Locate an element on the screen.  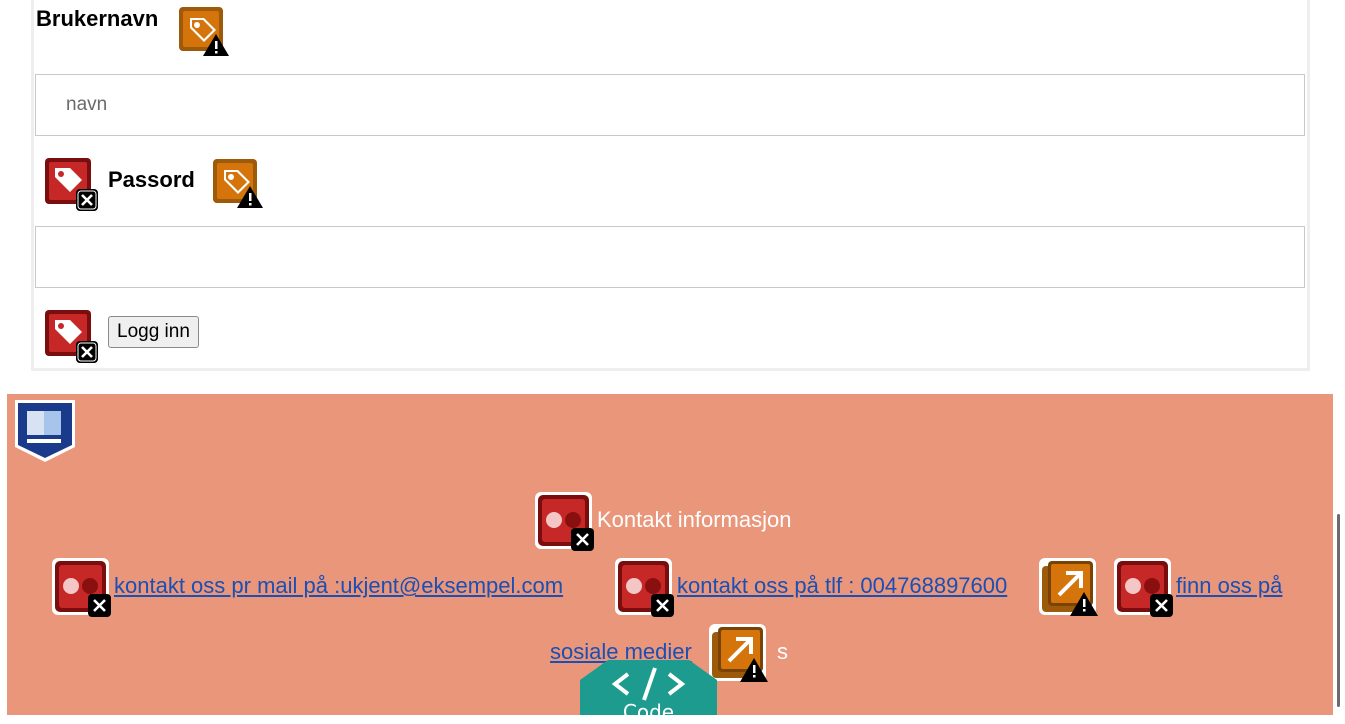
scrollbar-thumb is located at coordinates (1338, 610).